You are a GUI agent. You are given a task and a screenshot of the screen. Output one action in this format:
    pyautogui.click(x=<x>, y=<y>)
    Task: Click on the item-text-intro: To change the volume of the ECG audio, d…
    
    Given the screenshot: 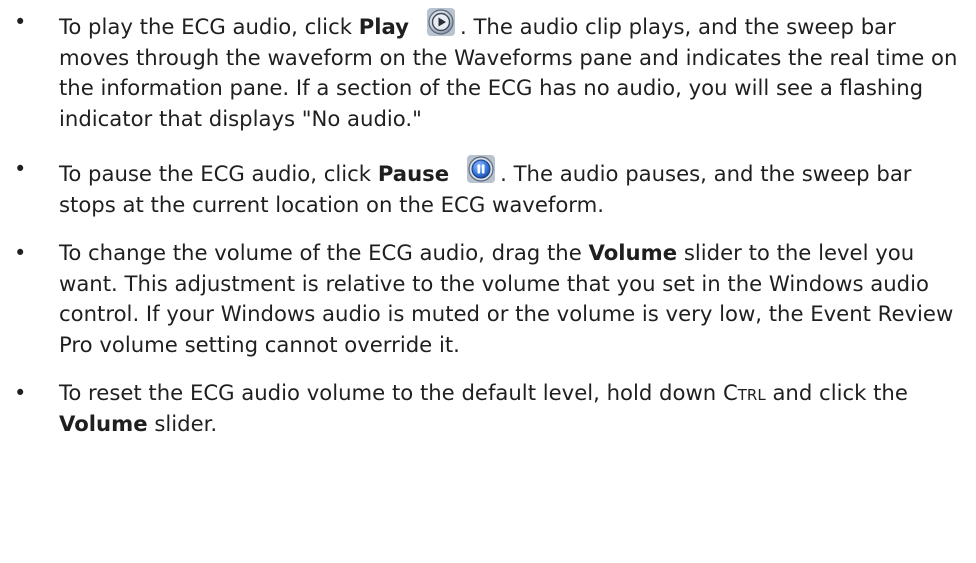 What is the action you would take?
    pyautogui.click(x=324, y=252)
    